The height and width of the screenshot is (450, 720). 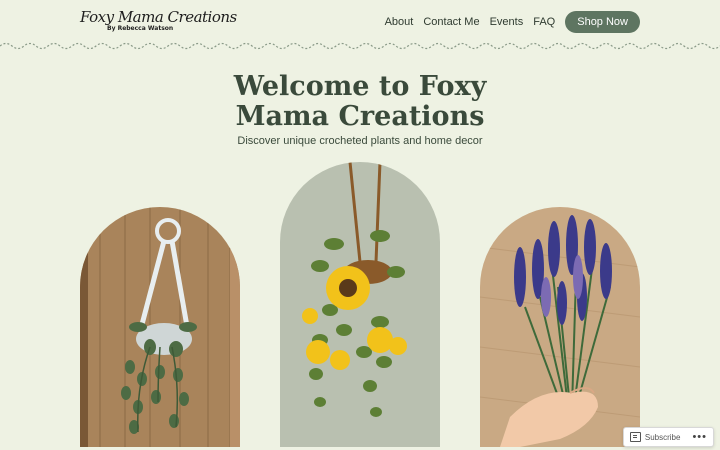 I want to click on gallery-image-hanging-sunflowers, so click(x=360, y=304).